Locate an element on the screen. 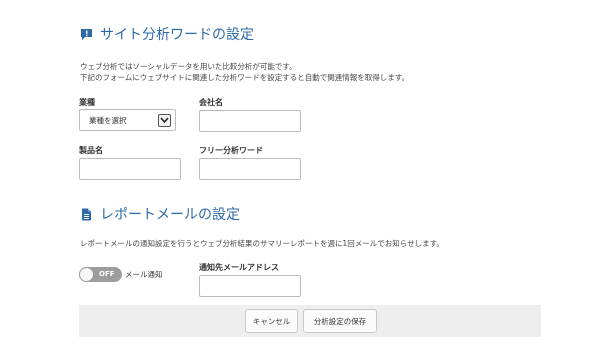 The width and height of the screenshot is (600, 350). free-word-input is located at coordinates (250, 169).